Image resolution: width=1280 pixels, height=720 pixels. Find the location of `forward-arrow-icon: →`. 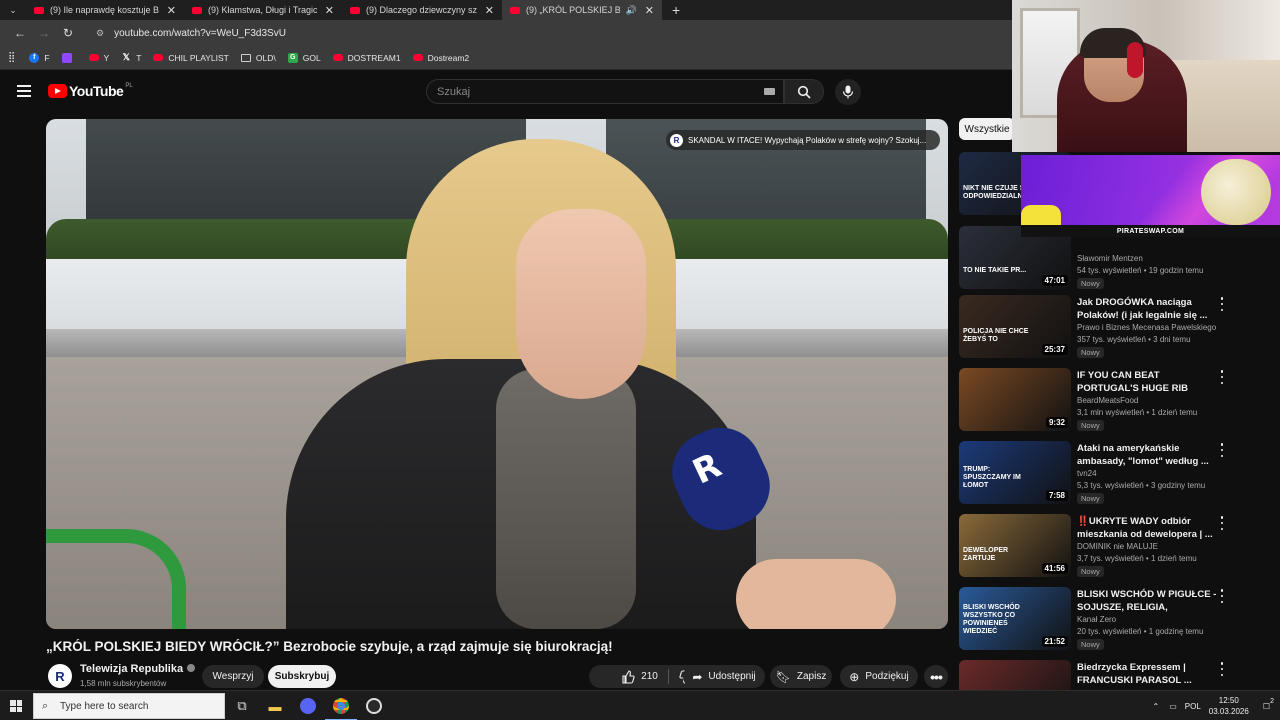

forward-arrow-icon: → is located at coordinates (44, 33).